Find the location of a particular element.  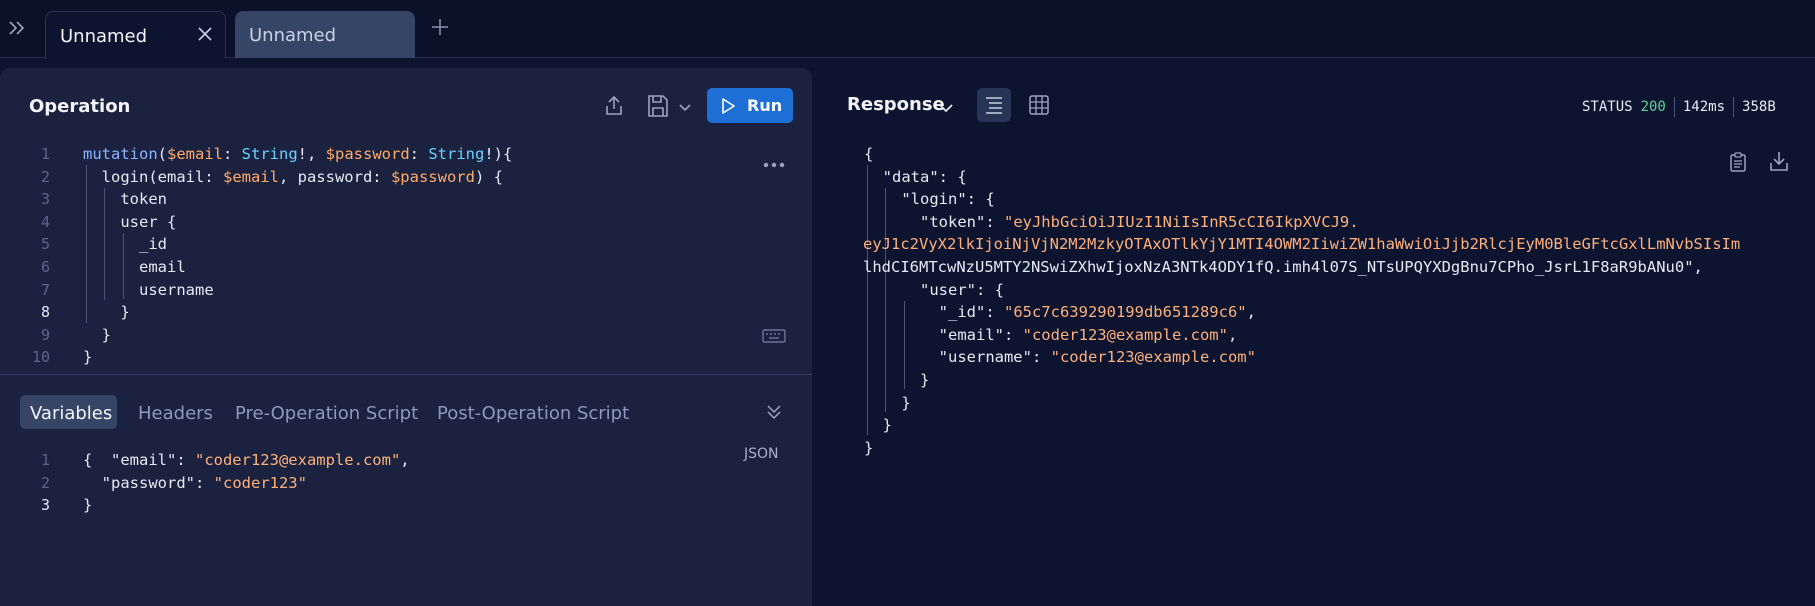

line-number: 4 is located at coordinates (45, 221).